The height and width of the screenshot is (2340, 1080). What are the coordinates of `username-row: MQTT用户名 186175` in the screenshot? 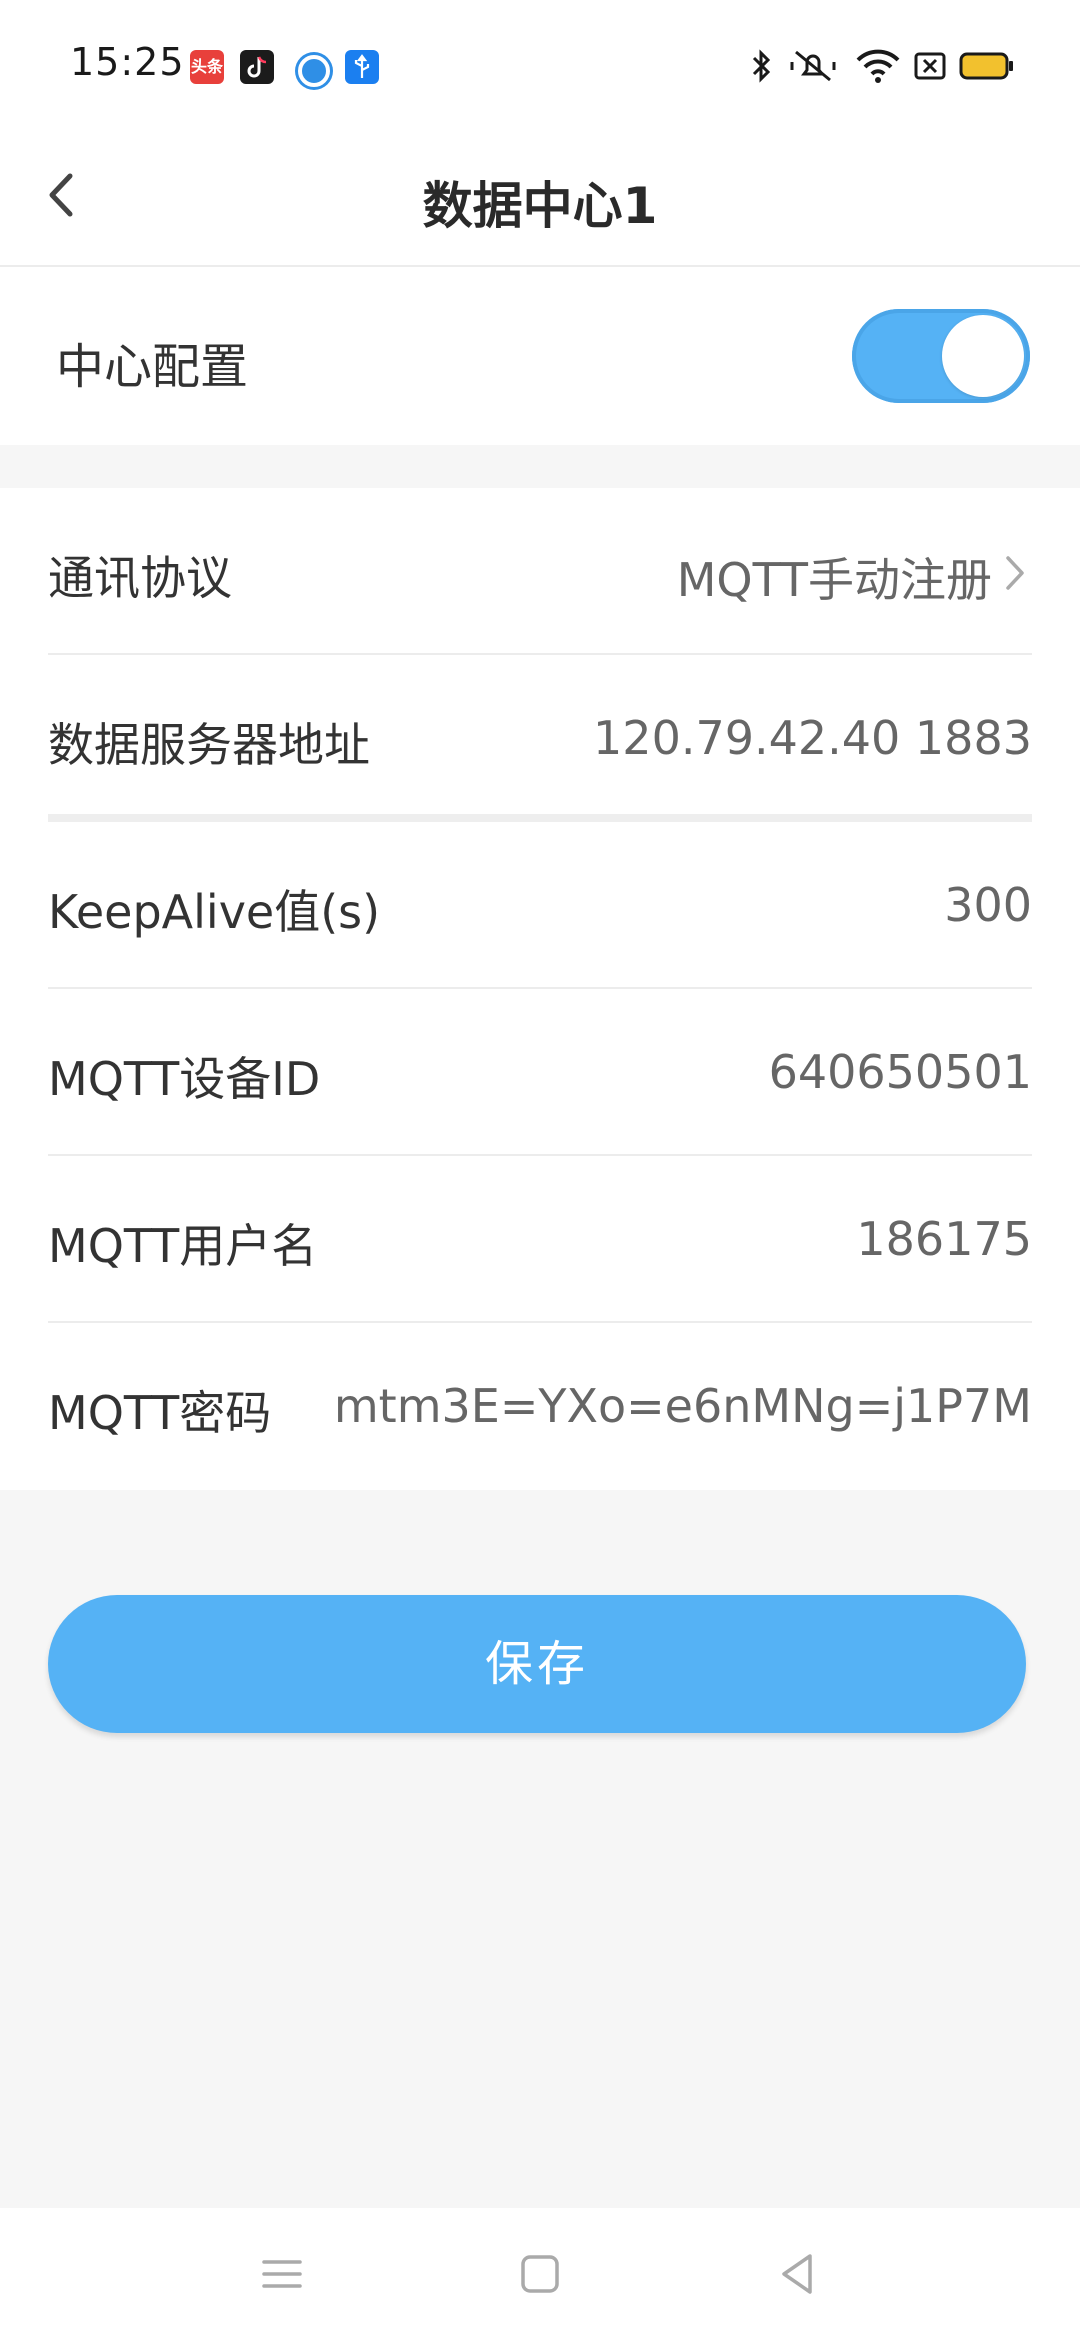 It's located at (540, 1239).